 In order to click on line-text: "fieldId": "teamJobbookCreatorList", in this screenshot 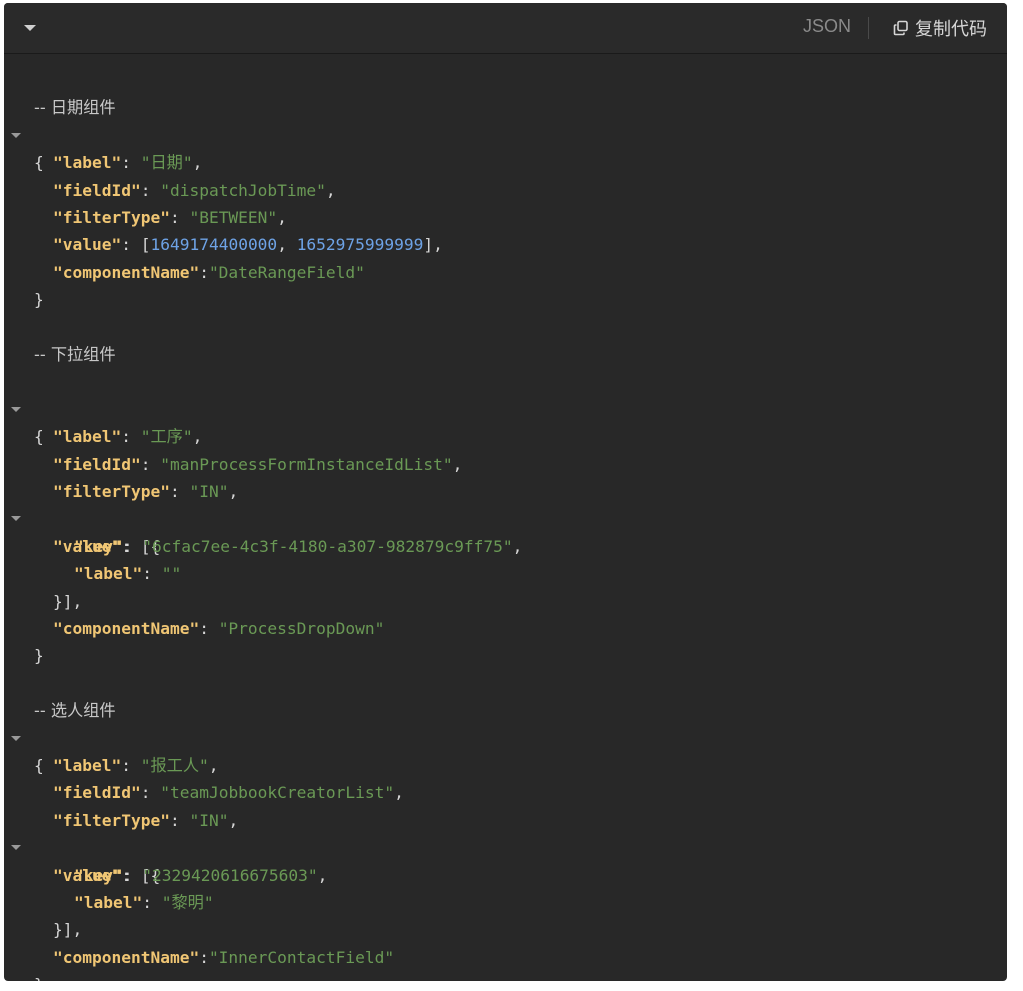, I will do `click(228, 792)`.